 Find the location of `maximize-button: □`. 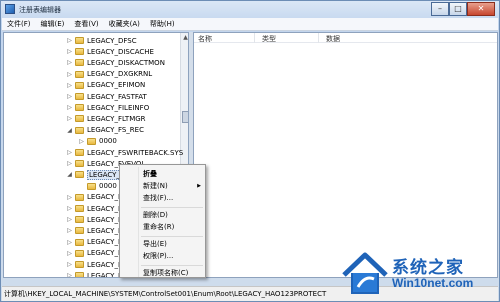

maximize-button: □ is located at coordinates (458, 9).